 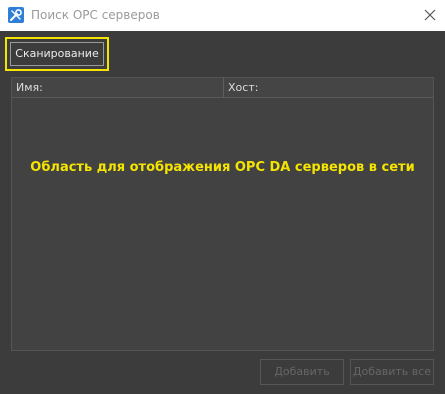 What do you see at coordinates (328, 87) in the screenshot?
I see `column-header-host: Хост:` at bounding box center [328, 87].